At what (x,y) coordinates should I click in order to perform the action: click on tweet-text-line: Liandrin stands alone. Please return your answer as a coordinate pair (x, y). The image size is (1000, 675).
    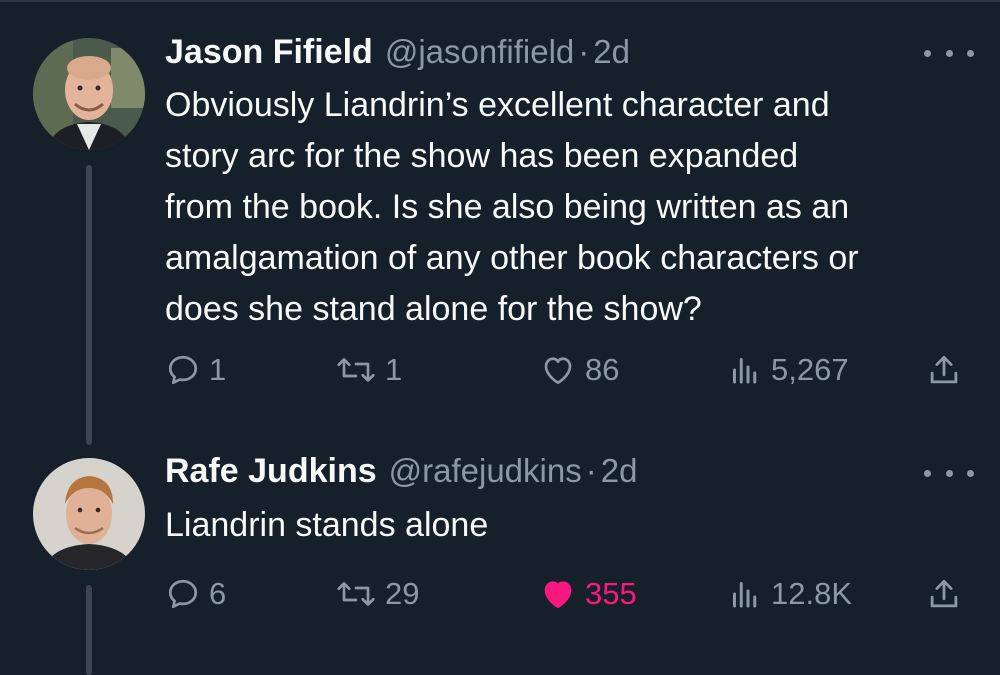
    Looking at the image, I should click on (327, 525).